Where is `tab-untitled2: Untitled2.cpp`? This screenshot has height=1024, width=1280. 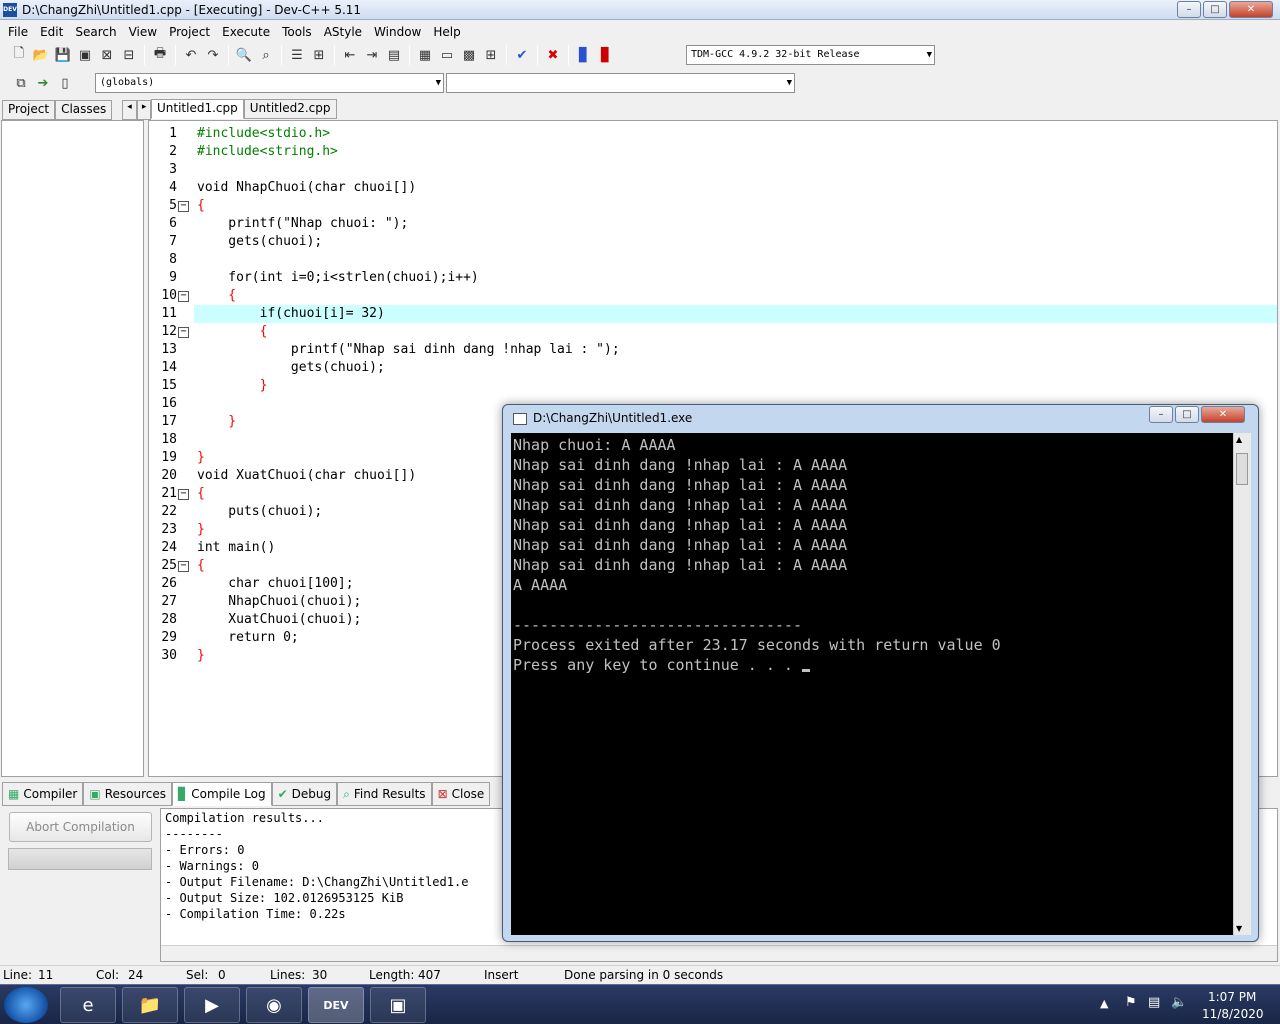 tab-untitled2: Untitled2.cpp is located at coordinates (290, 109).